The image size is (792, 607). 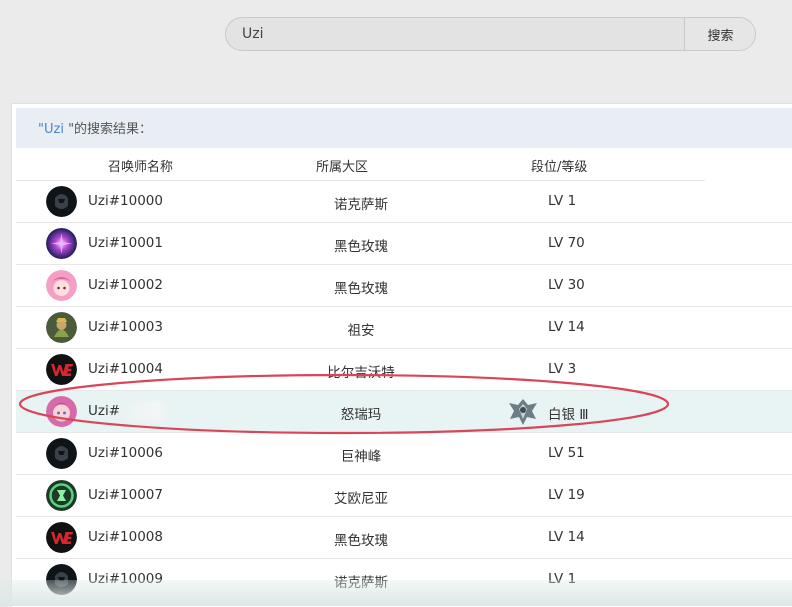 I want to click on rank-level: LV 51, so click(x=566, y=453).